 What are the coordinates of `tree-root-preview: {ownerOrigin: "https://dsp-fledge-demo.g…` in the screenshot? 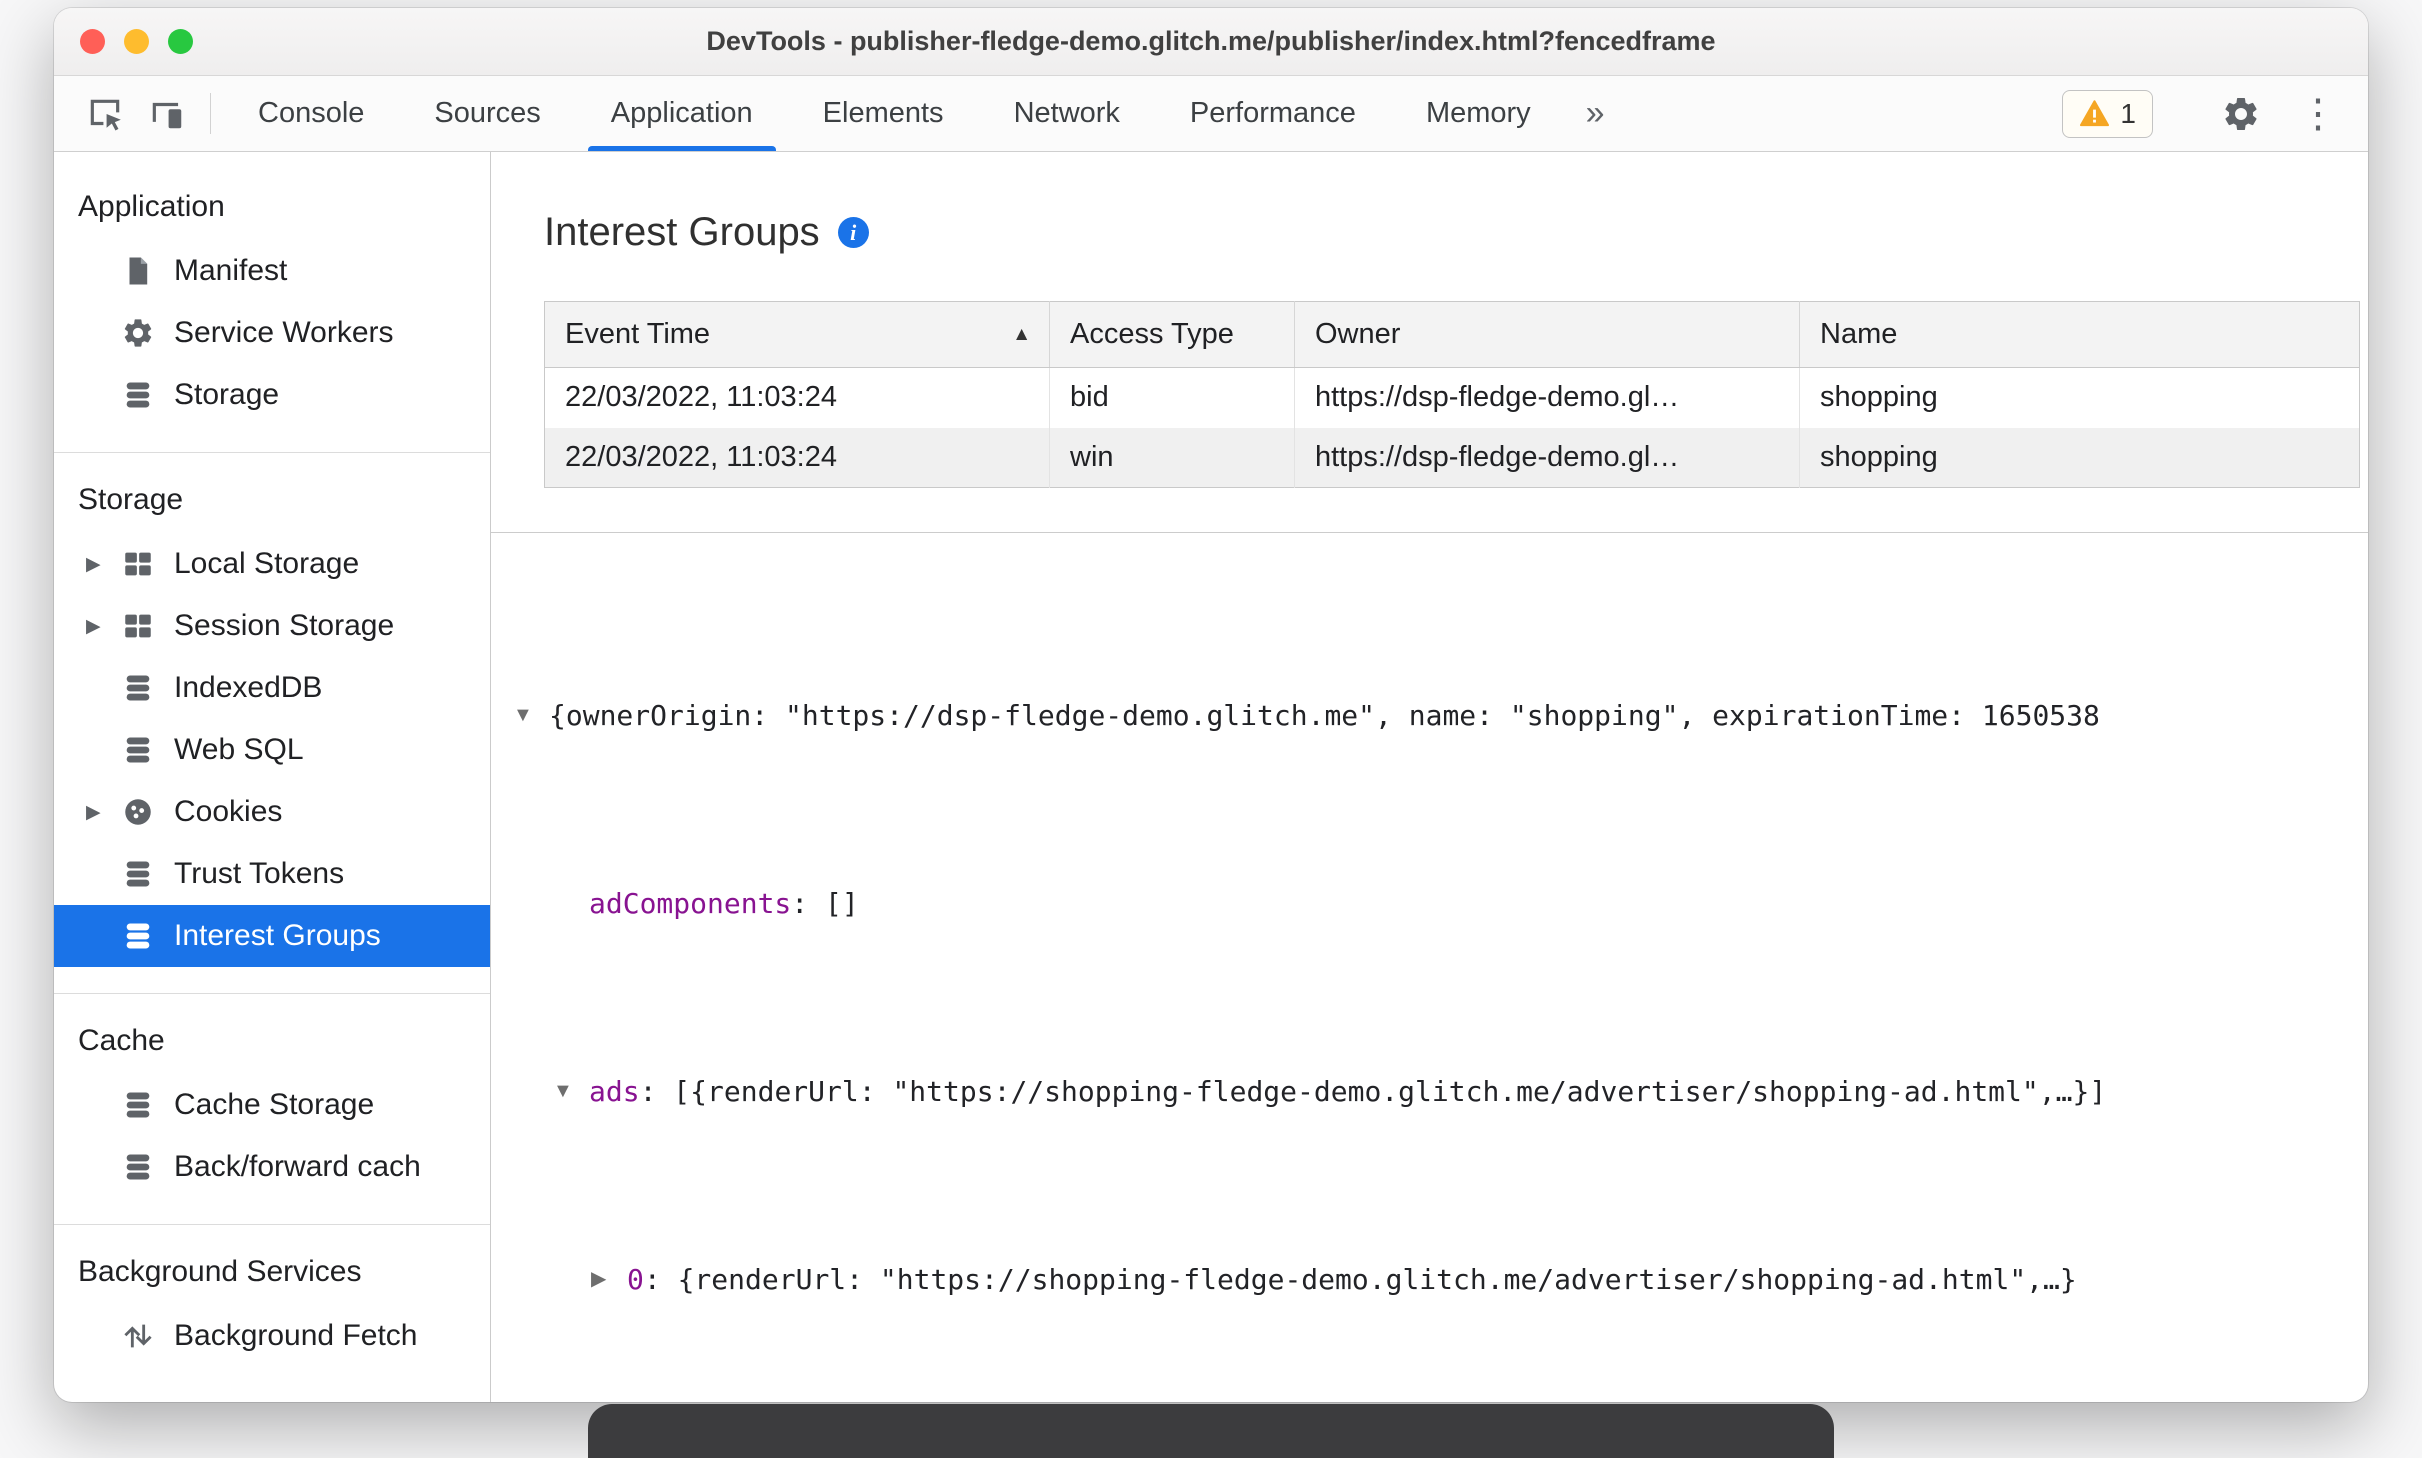 It's located at (1324, 715).